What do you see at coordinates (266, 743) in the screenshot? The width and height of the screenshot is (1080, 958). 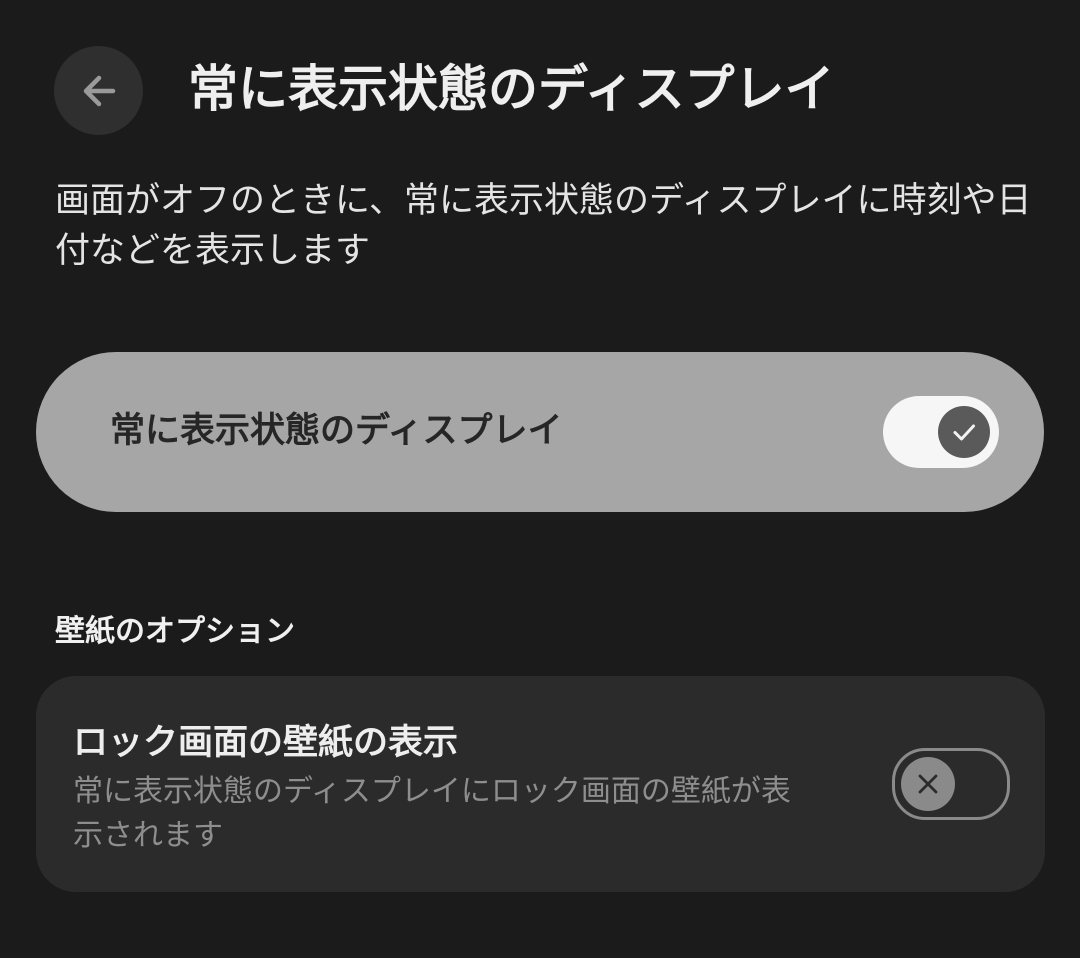 I see `lock-screen-wallpaper-title: ロック画面の壁紙の表示` at bounding box center [266, 743].